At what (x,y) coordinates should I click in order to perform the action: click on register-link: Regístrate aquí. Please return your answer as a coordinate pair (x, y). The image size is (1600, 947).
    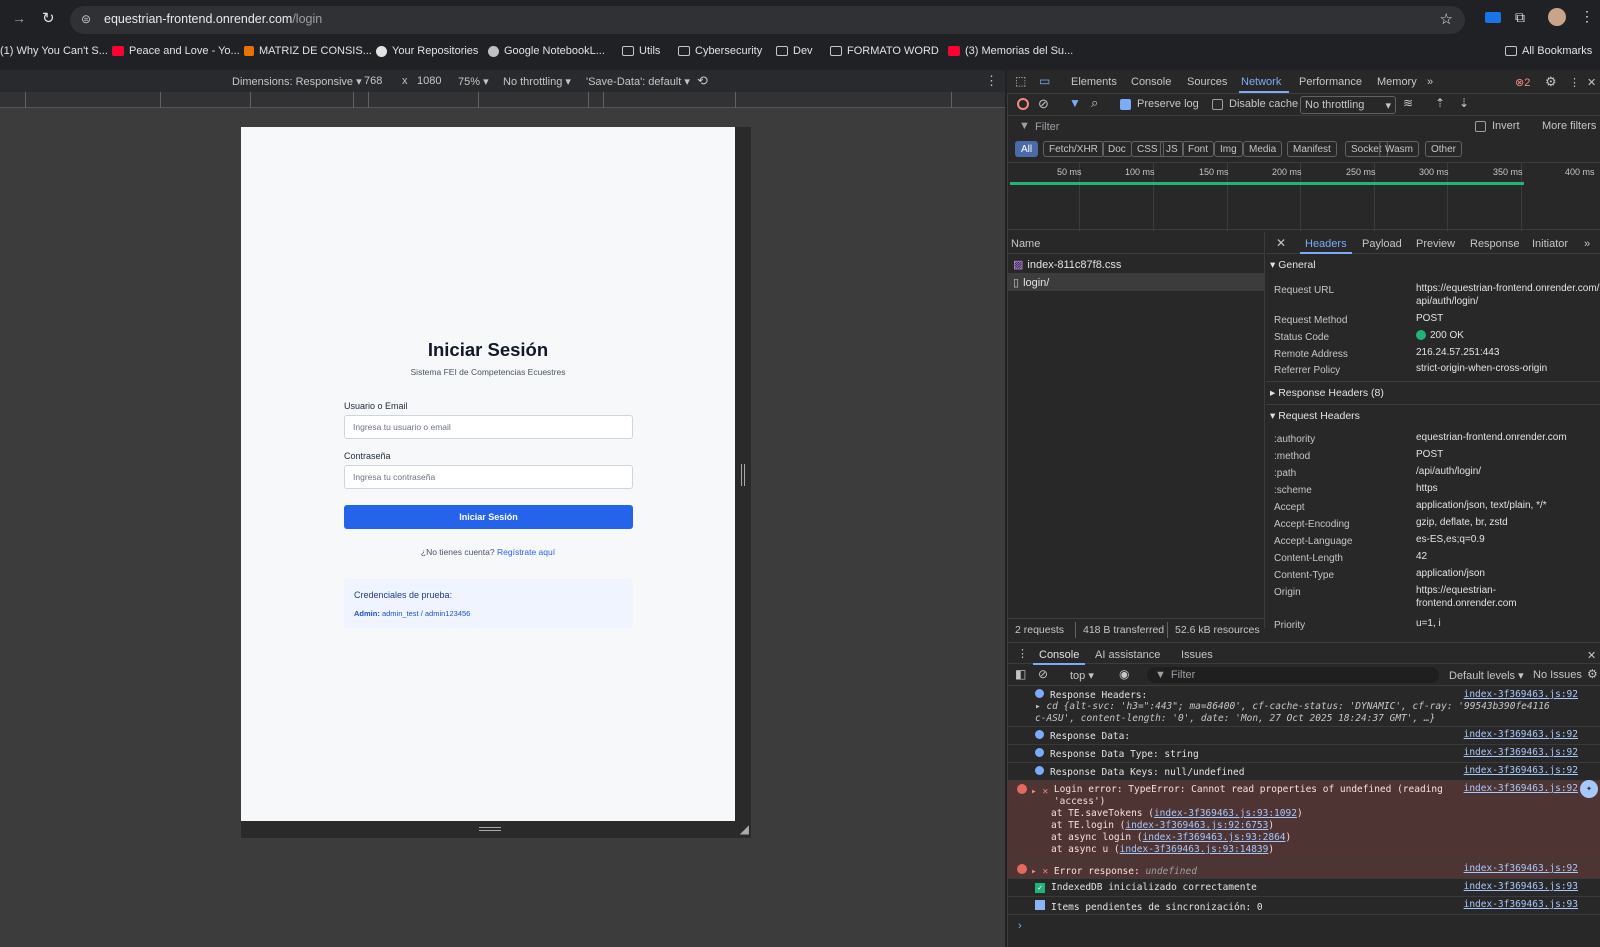
    Looking at the image, I should click on (526, 552).